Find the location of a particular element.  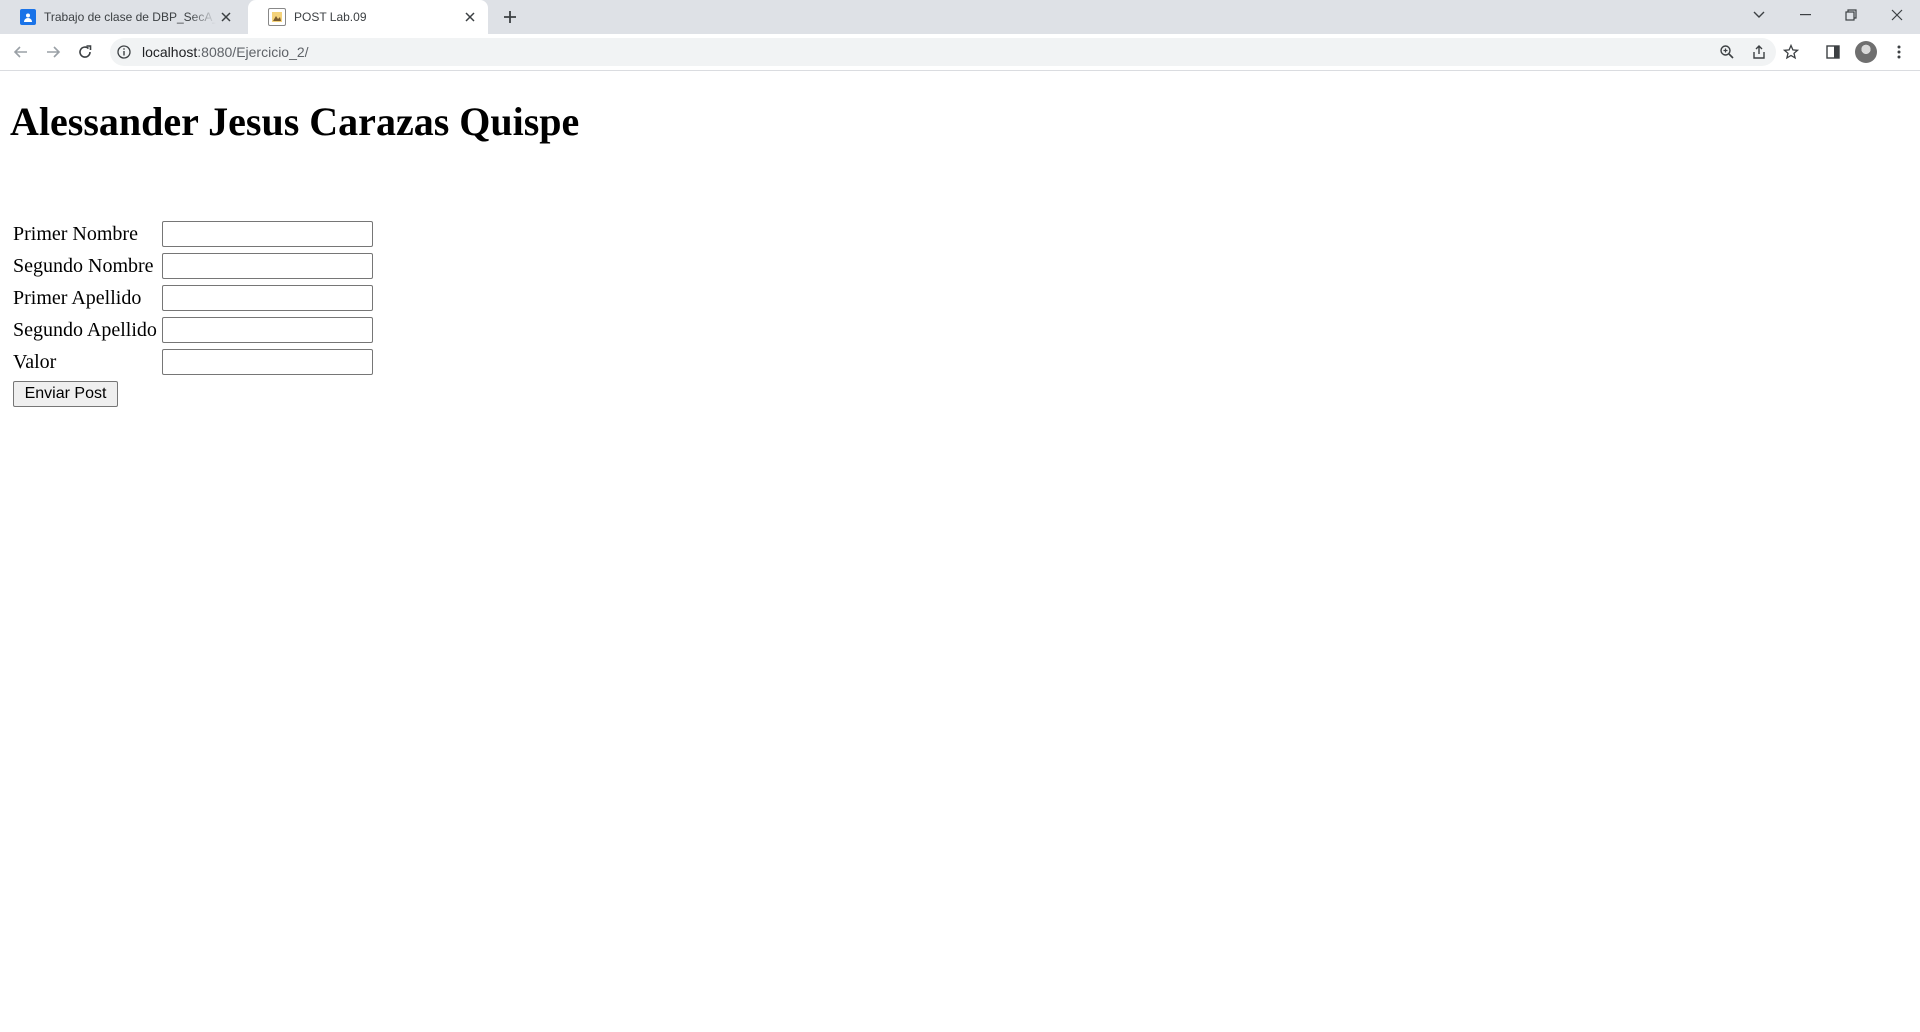

reload-button is located at coordinates (85, 52).